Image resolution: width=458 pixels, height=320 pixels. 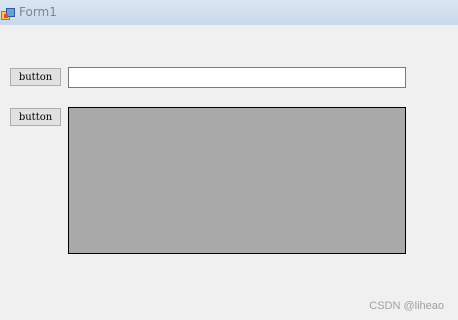 I want to click on title-bar: Form1, so click(x=229, y=12).